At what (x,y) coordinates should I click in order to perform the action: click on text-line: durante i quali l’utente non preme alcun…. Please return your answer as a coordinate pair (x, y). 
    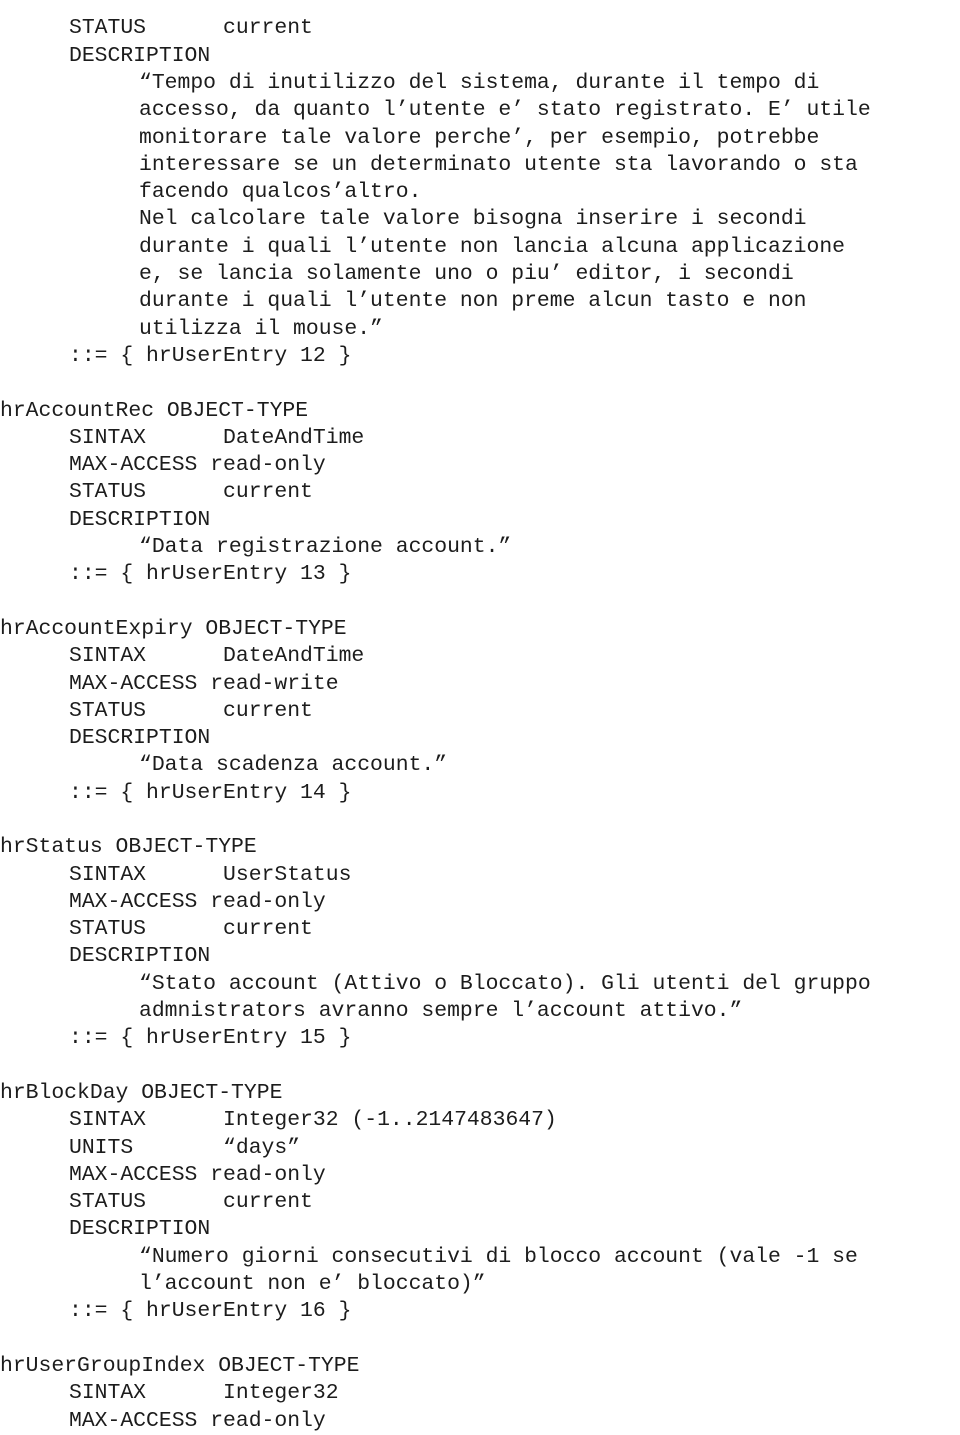
    Looking at the image, I should click on (473, 301).